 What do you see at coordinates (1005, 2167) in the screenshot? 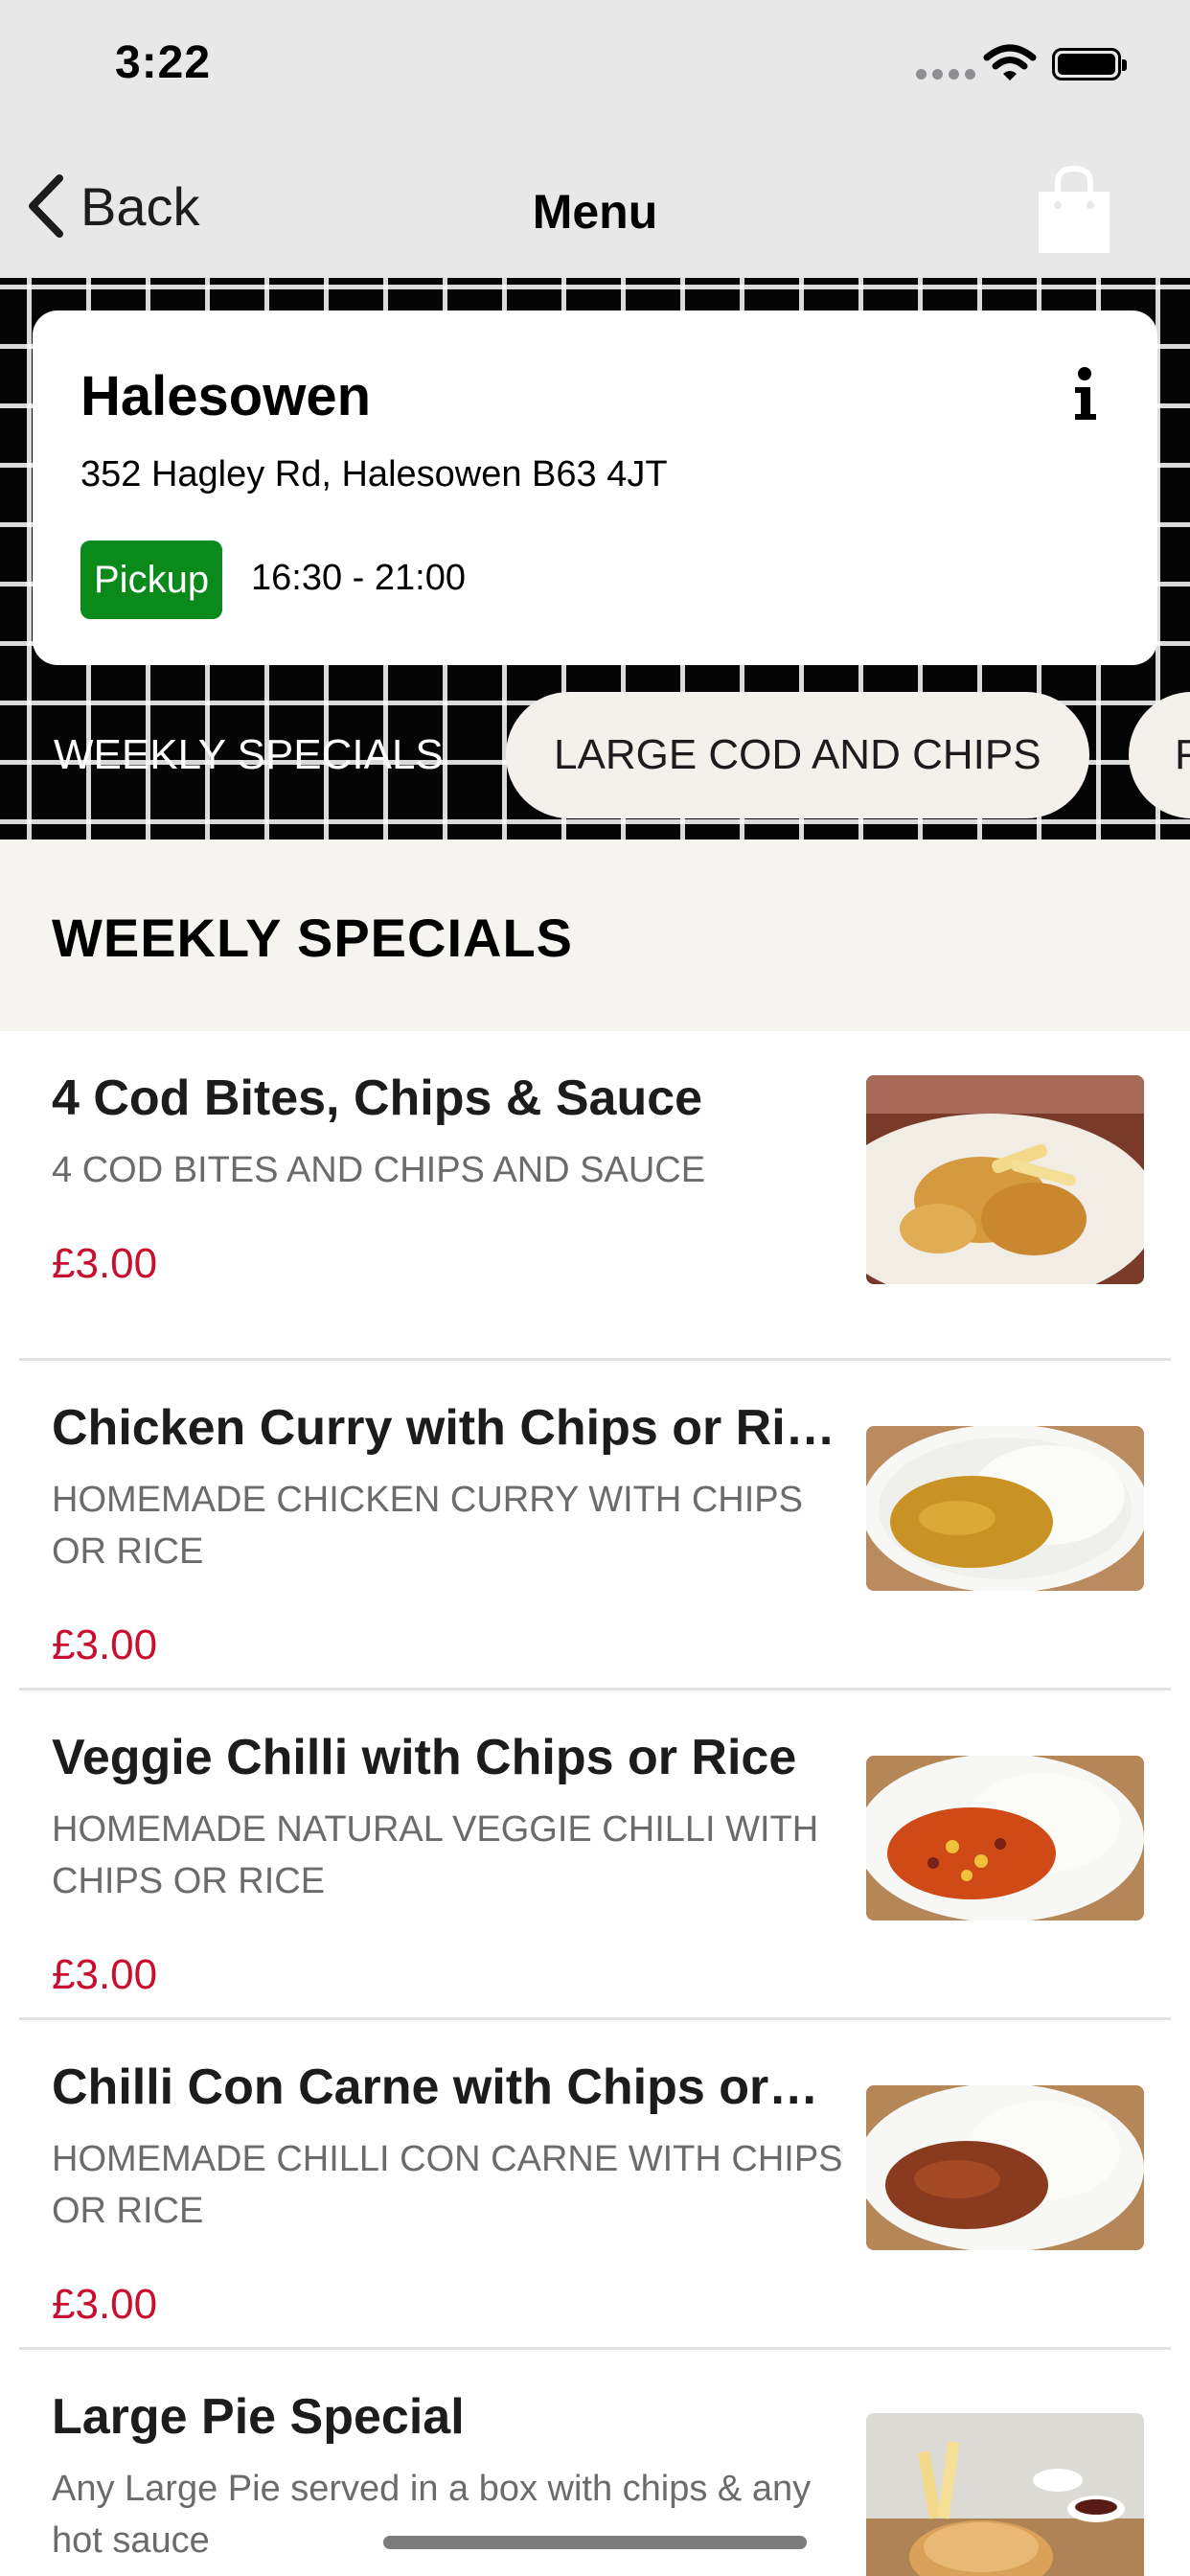
I see `chilli-con-carne-image` at bounding box center [1005, 2167].